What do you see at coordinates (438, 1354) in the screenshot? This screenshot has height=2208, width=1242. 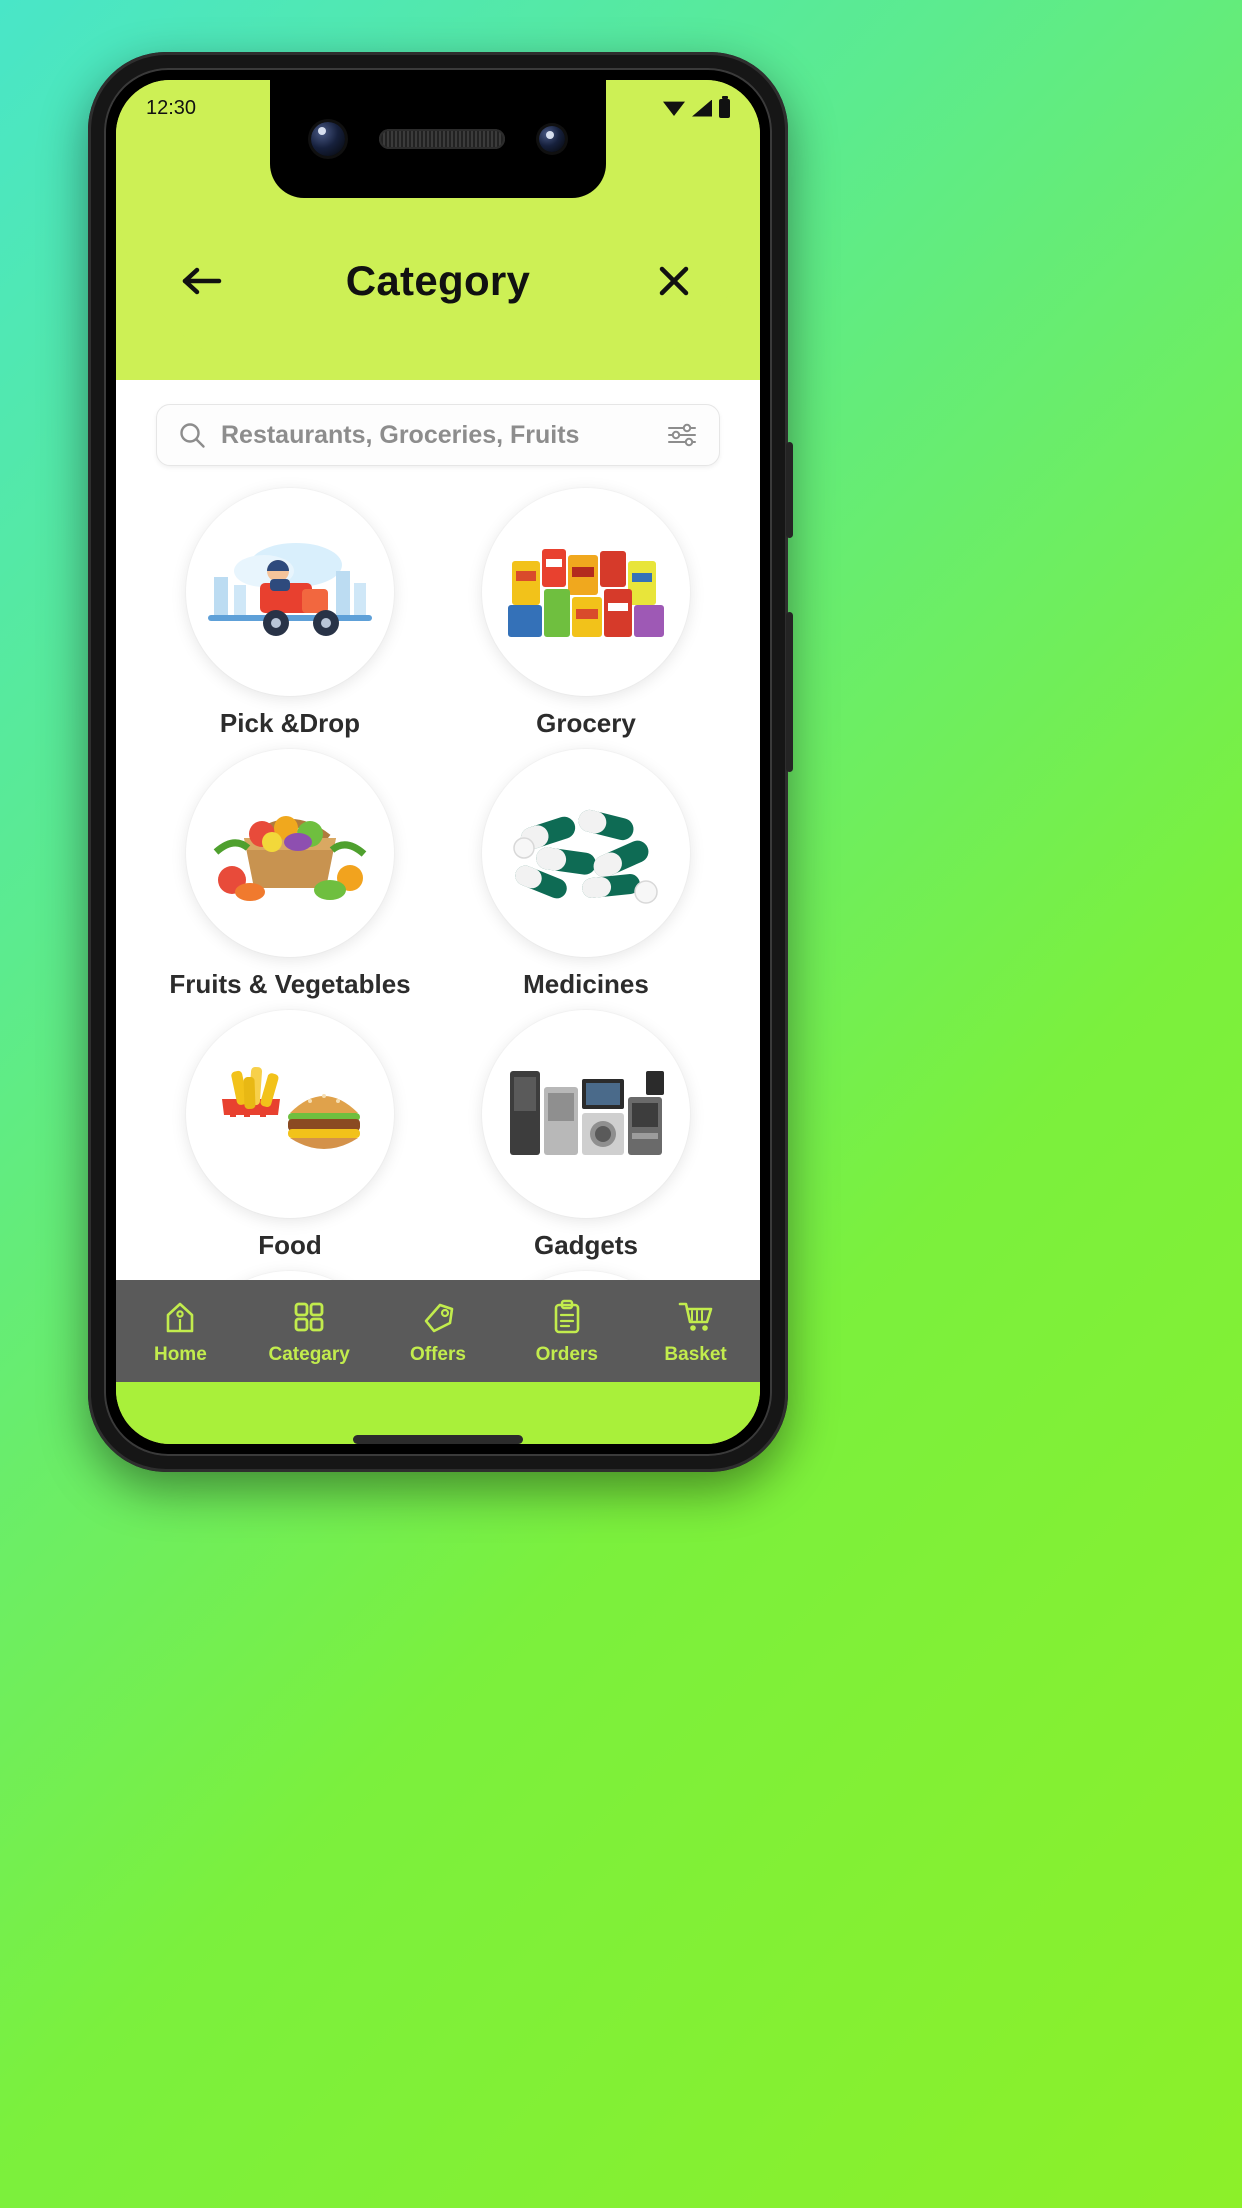 I see `nav-label: Offers` at bounding box center [438, 1354].